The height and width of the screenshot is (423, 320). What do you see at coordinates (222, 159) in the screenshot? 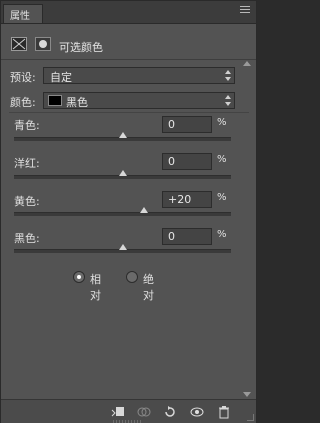
I see `magenta-unit: %` at bounding box center [222, 159].